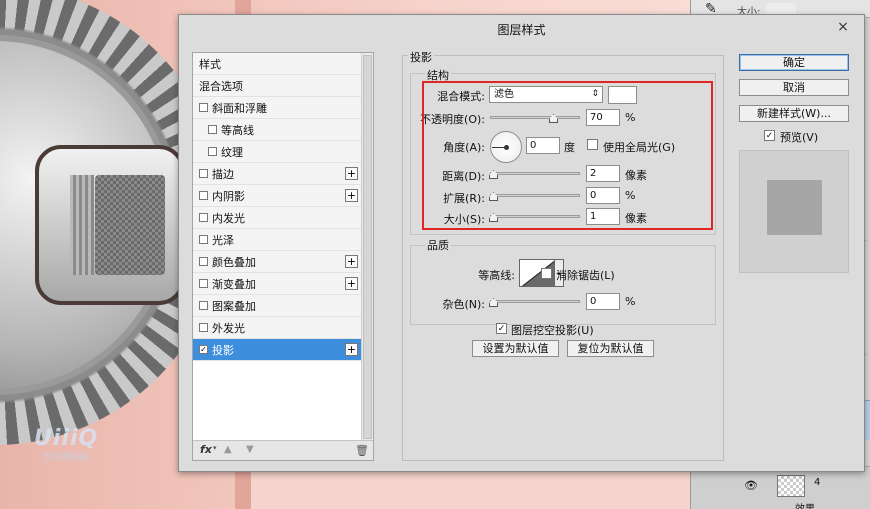 The image size is (870, 509). Describe the element at coordinates (228, 328) in the screenshot. I see `style-list-item-label: 外发光` at that location.